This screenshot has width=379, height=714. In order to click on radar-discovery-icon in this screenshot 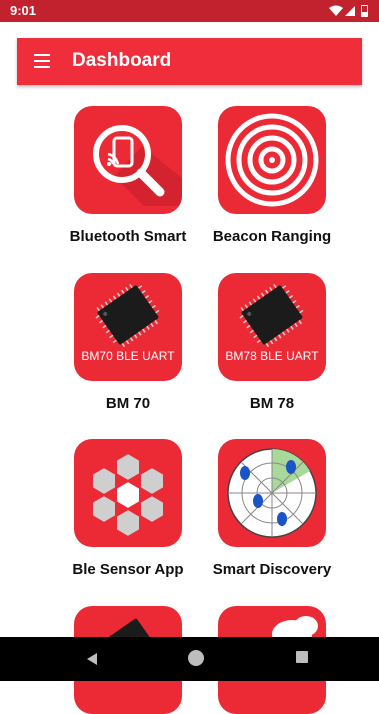, I will do `click(272, 493)`.